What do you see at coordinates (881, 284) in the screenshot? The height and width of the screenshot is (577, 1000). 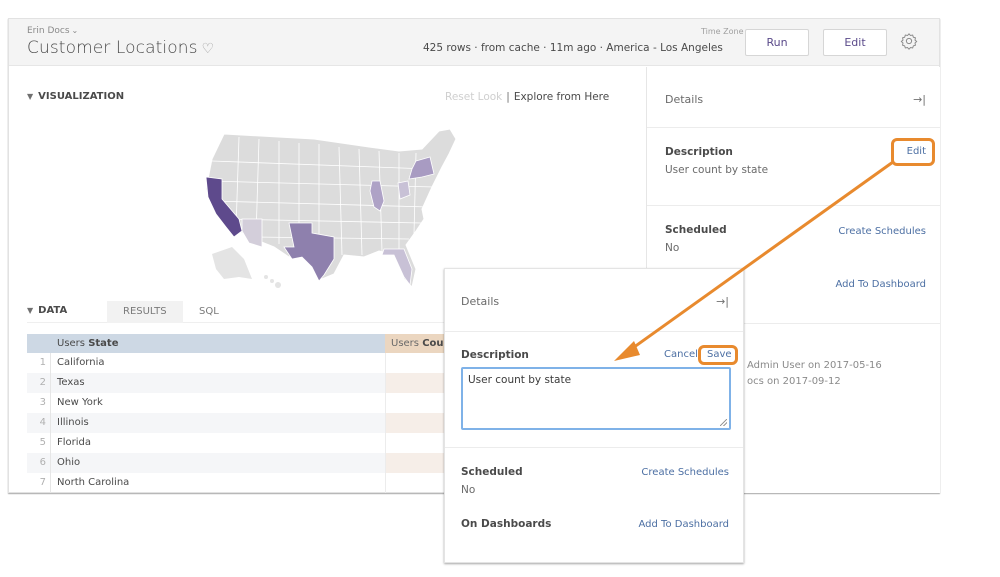 I see `add-to-dashboard-link: Add To Dashboard` at bounding box center [881, 284].